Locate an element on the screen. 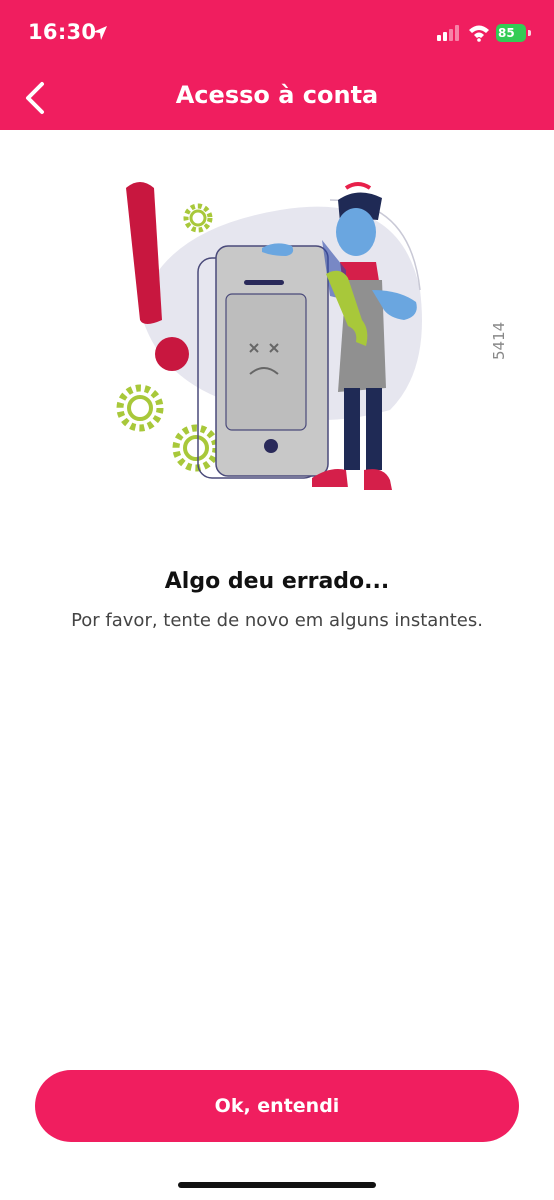  wifi-icon is located at coordinates (479, 33).